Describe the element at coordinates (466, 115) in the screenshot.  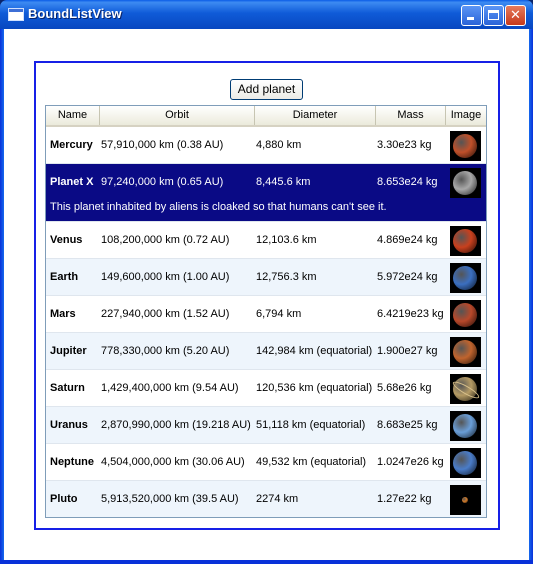
I see `column-header-image: Image` at that location.